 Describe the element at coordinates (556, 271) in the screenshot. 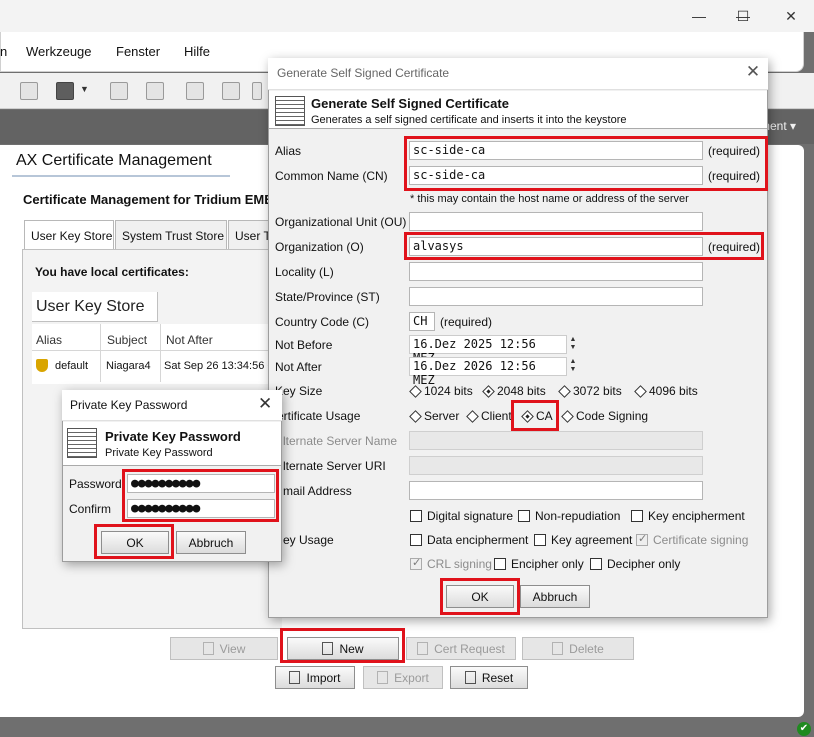

I see `locality-input` at that location.